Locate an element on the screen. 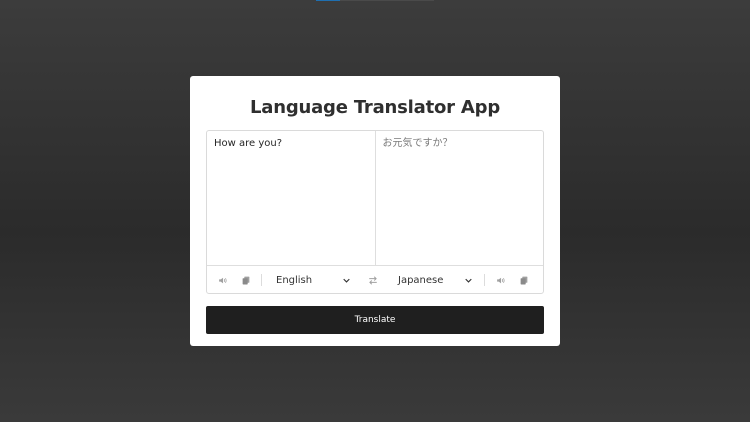  from-language-label: English is located at coordinates (294, 280).